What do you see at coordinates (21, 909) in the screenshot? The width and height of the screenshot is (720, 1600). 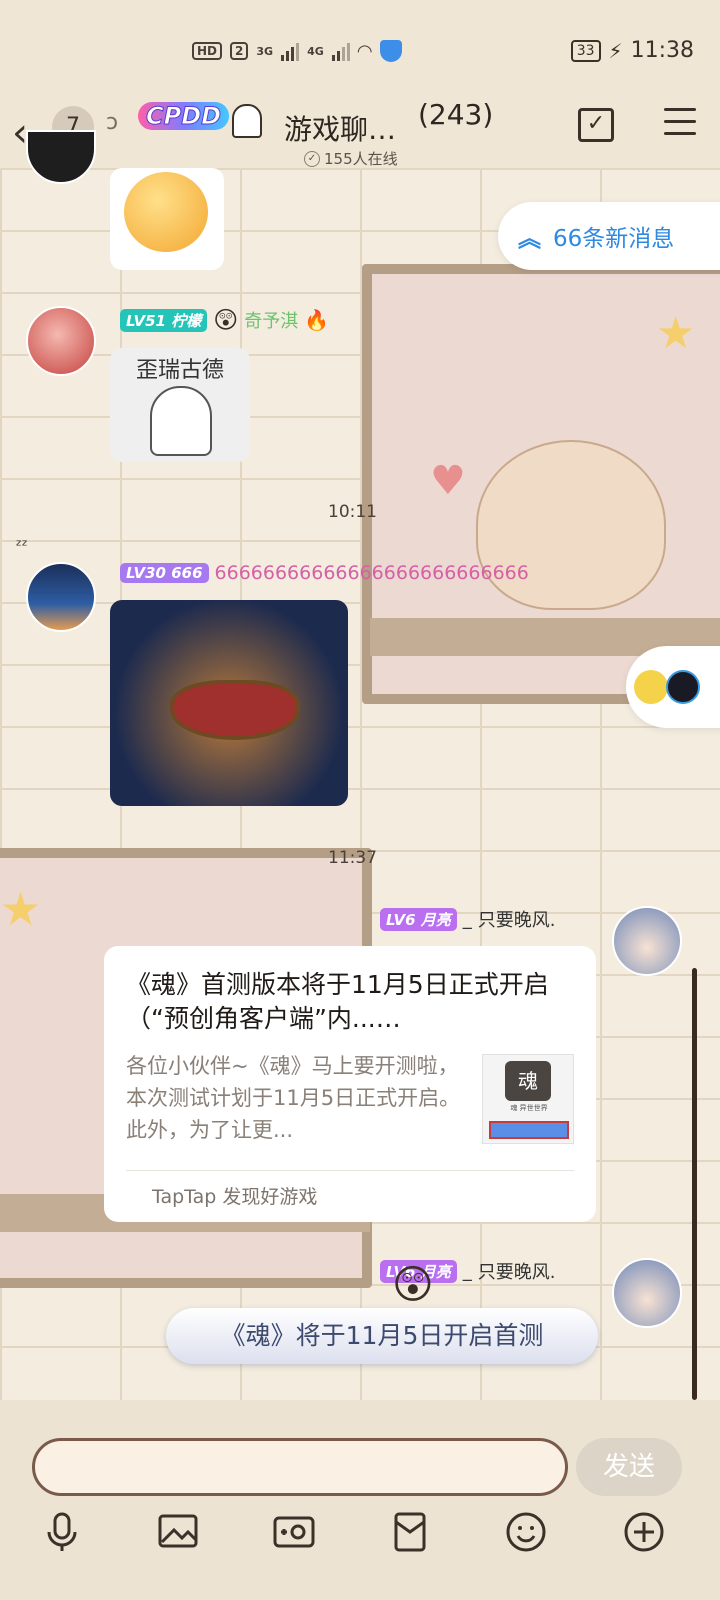 I see `star-decoration-2: ★` at bounding box center [21, 909].